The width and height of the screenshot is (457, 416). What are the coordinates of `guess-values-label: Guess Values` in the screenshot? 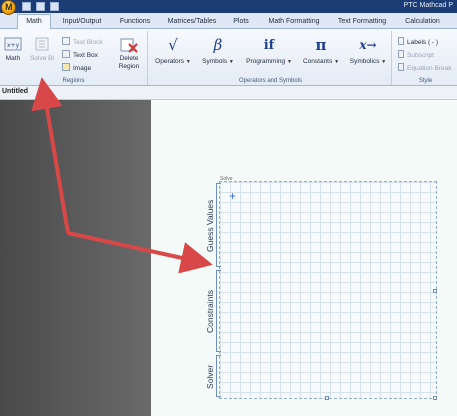 It's located at (210, 226).